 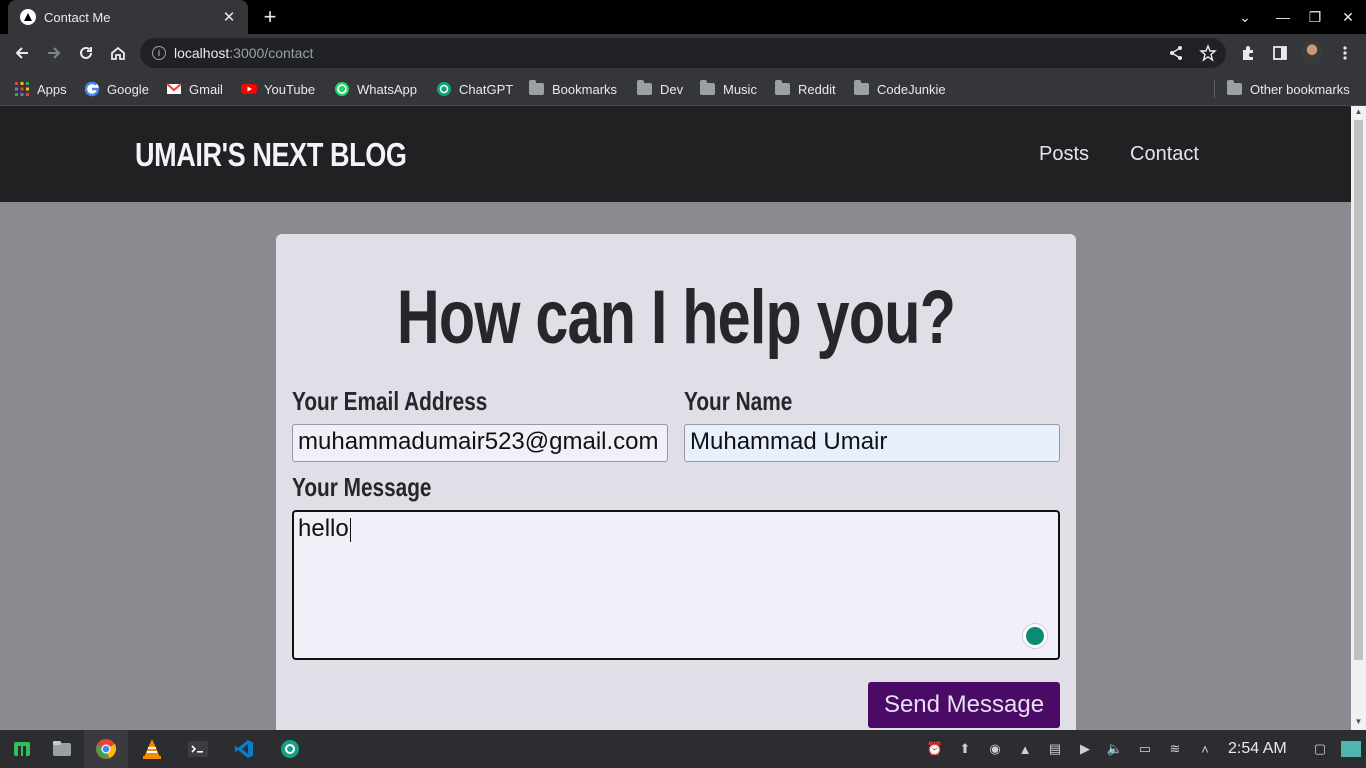 I want to click on os-taskbar: ⏰ ⬆ ◉ ▲ ▤ ▶ 🔈 ▭ ≋ ˄ 2:54 AM ▢, so click(x=683, y=749).